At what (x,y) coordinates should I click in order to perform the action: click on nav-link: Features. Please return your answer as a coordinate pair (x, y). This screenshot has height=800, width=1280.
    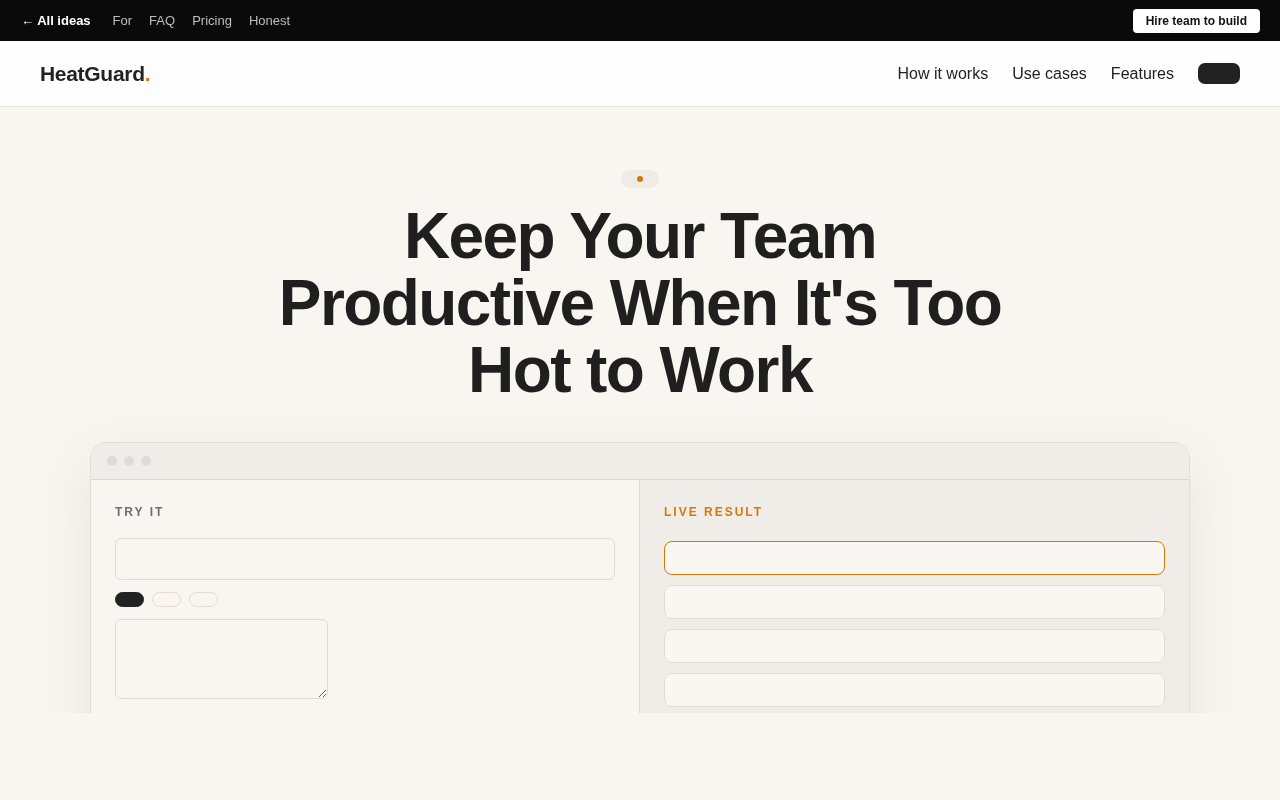
    Looking at the image, I should click on (1142, 73).